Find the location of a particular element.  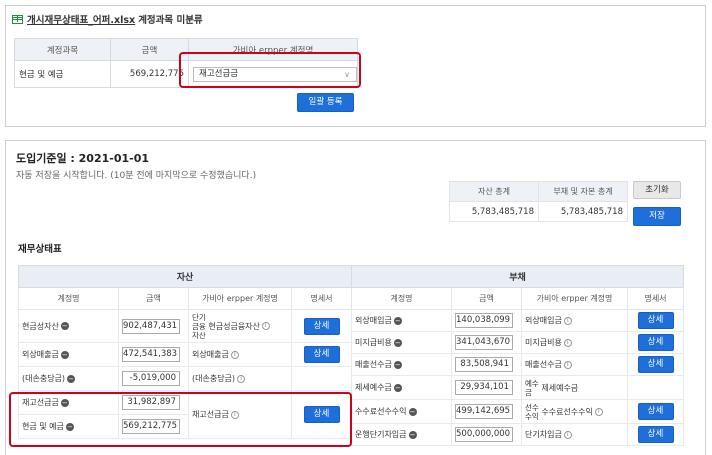

account-name: 제세예수금 is located at coordinates (373, 387).